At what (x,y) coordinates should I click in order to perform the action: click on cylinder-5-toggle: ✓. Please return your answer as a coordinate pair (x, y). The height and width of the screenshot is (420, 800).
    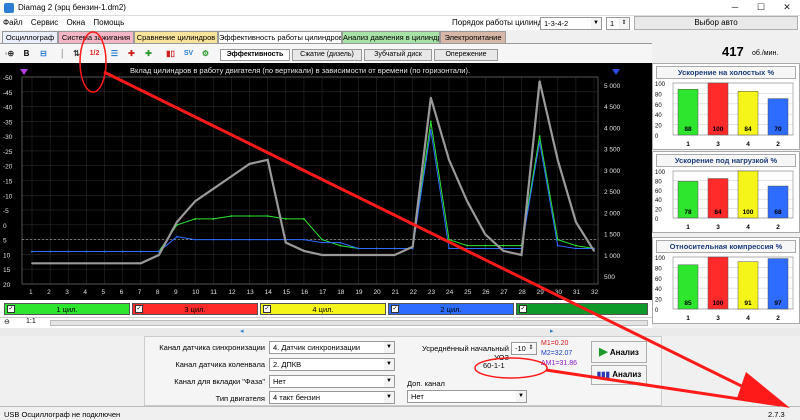
    Looking at the image, I should click on (582, 309).